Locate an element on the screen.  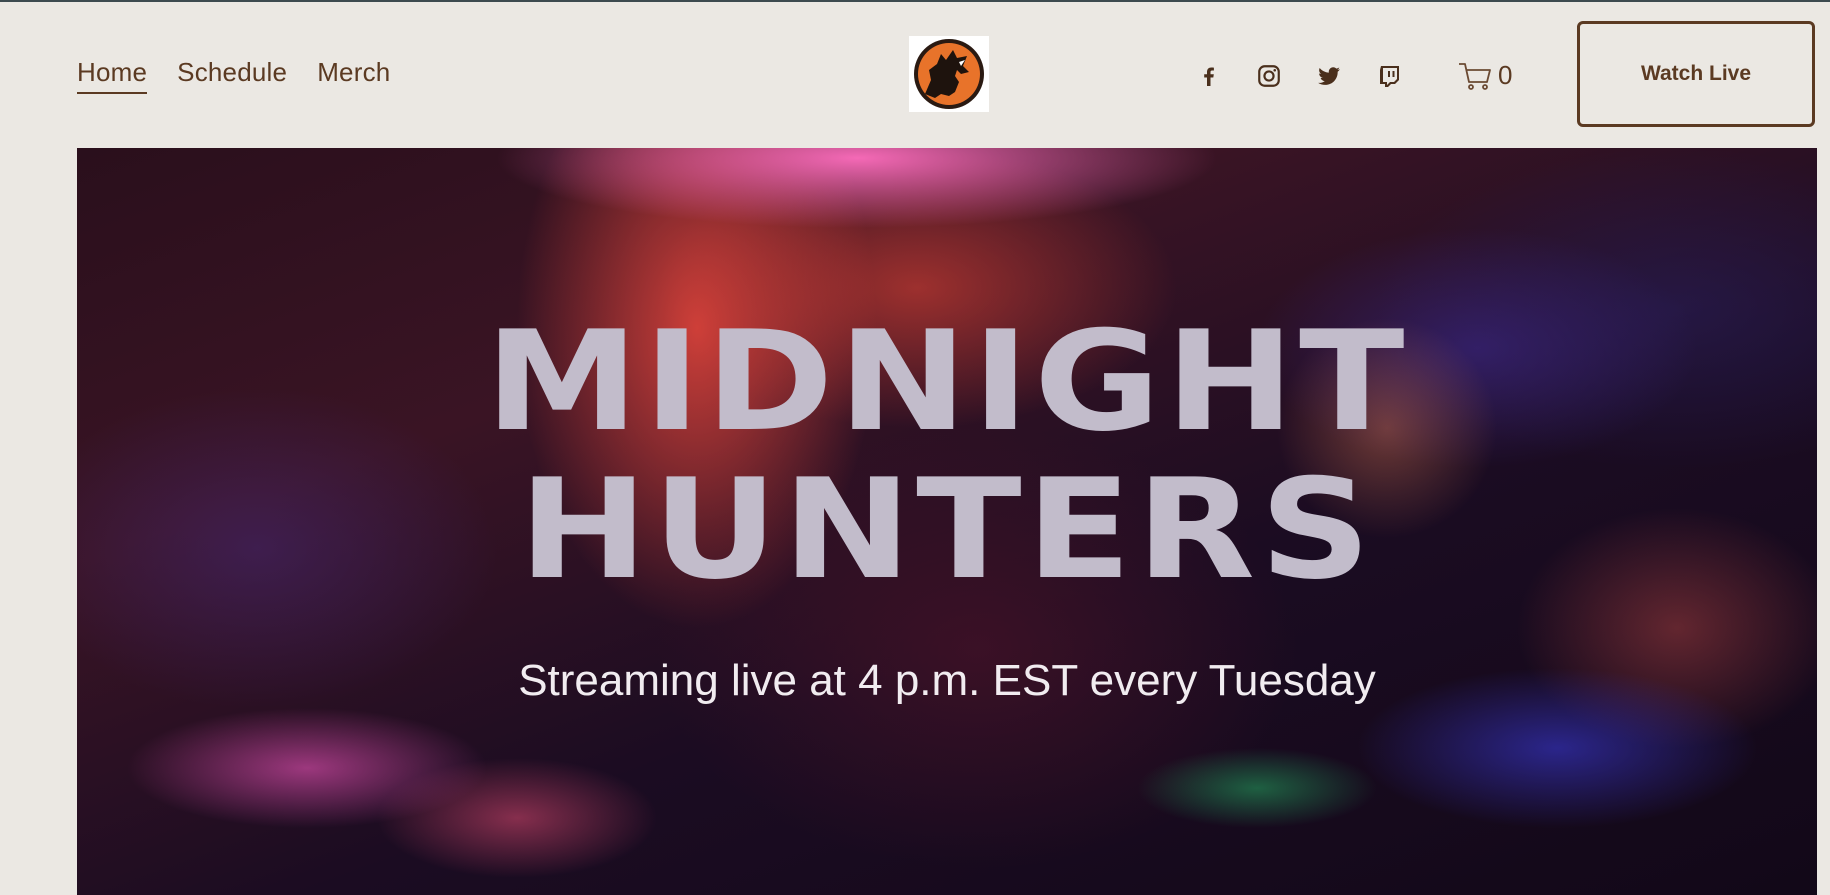
watch-live-button: Watch Live is located at coordinates (1696, 74).